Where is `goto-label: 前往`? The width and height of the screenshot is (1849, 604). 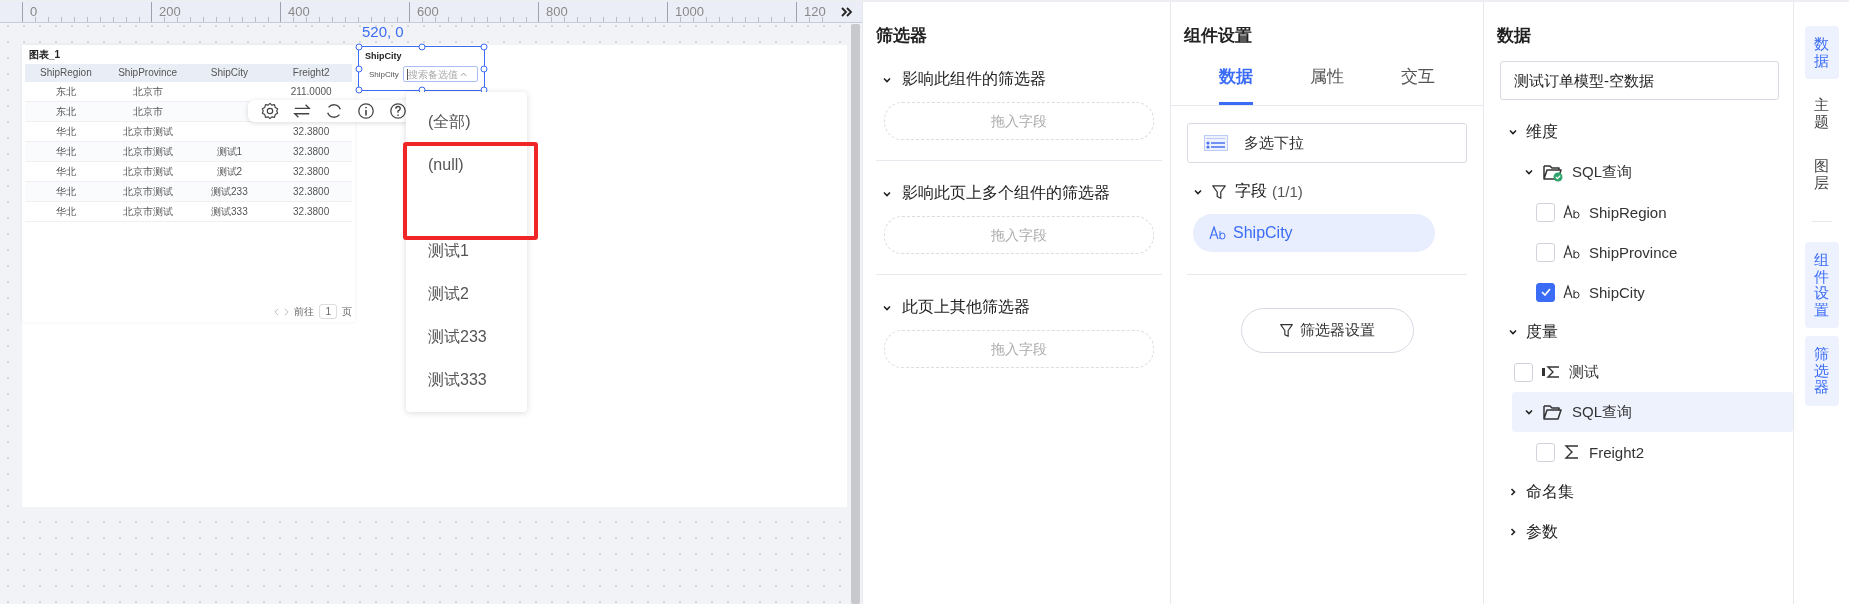
goto-label: 前往 is located at coordinates (304, 311).